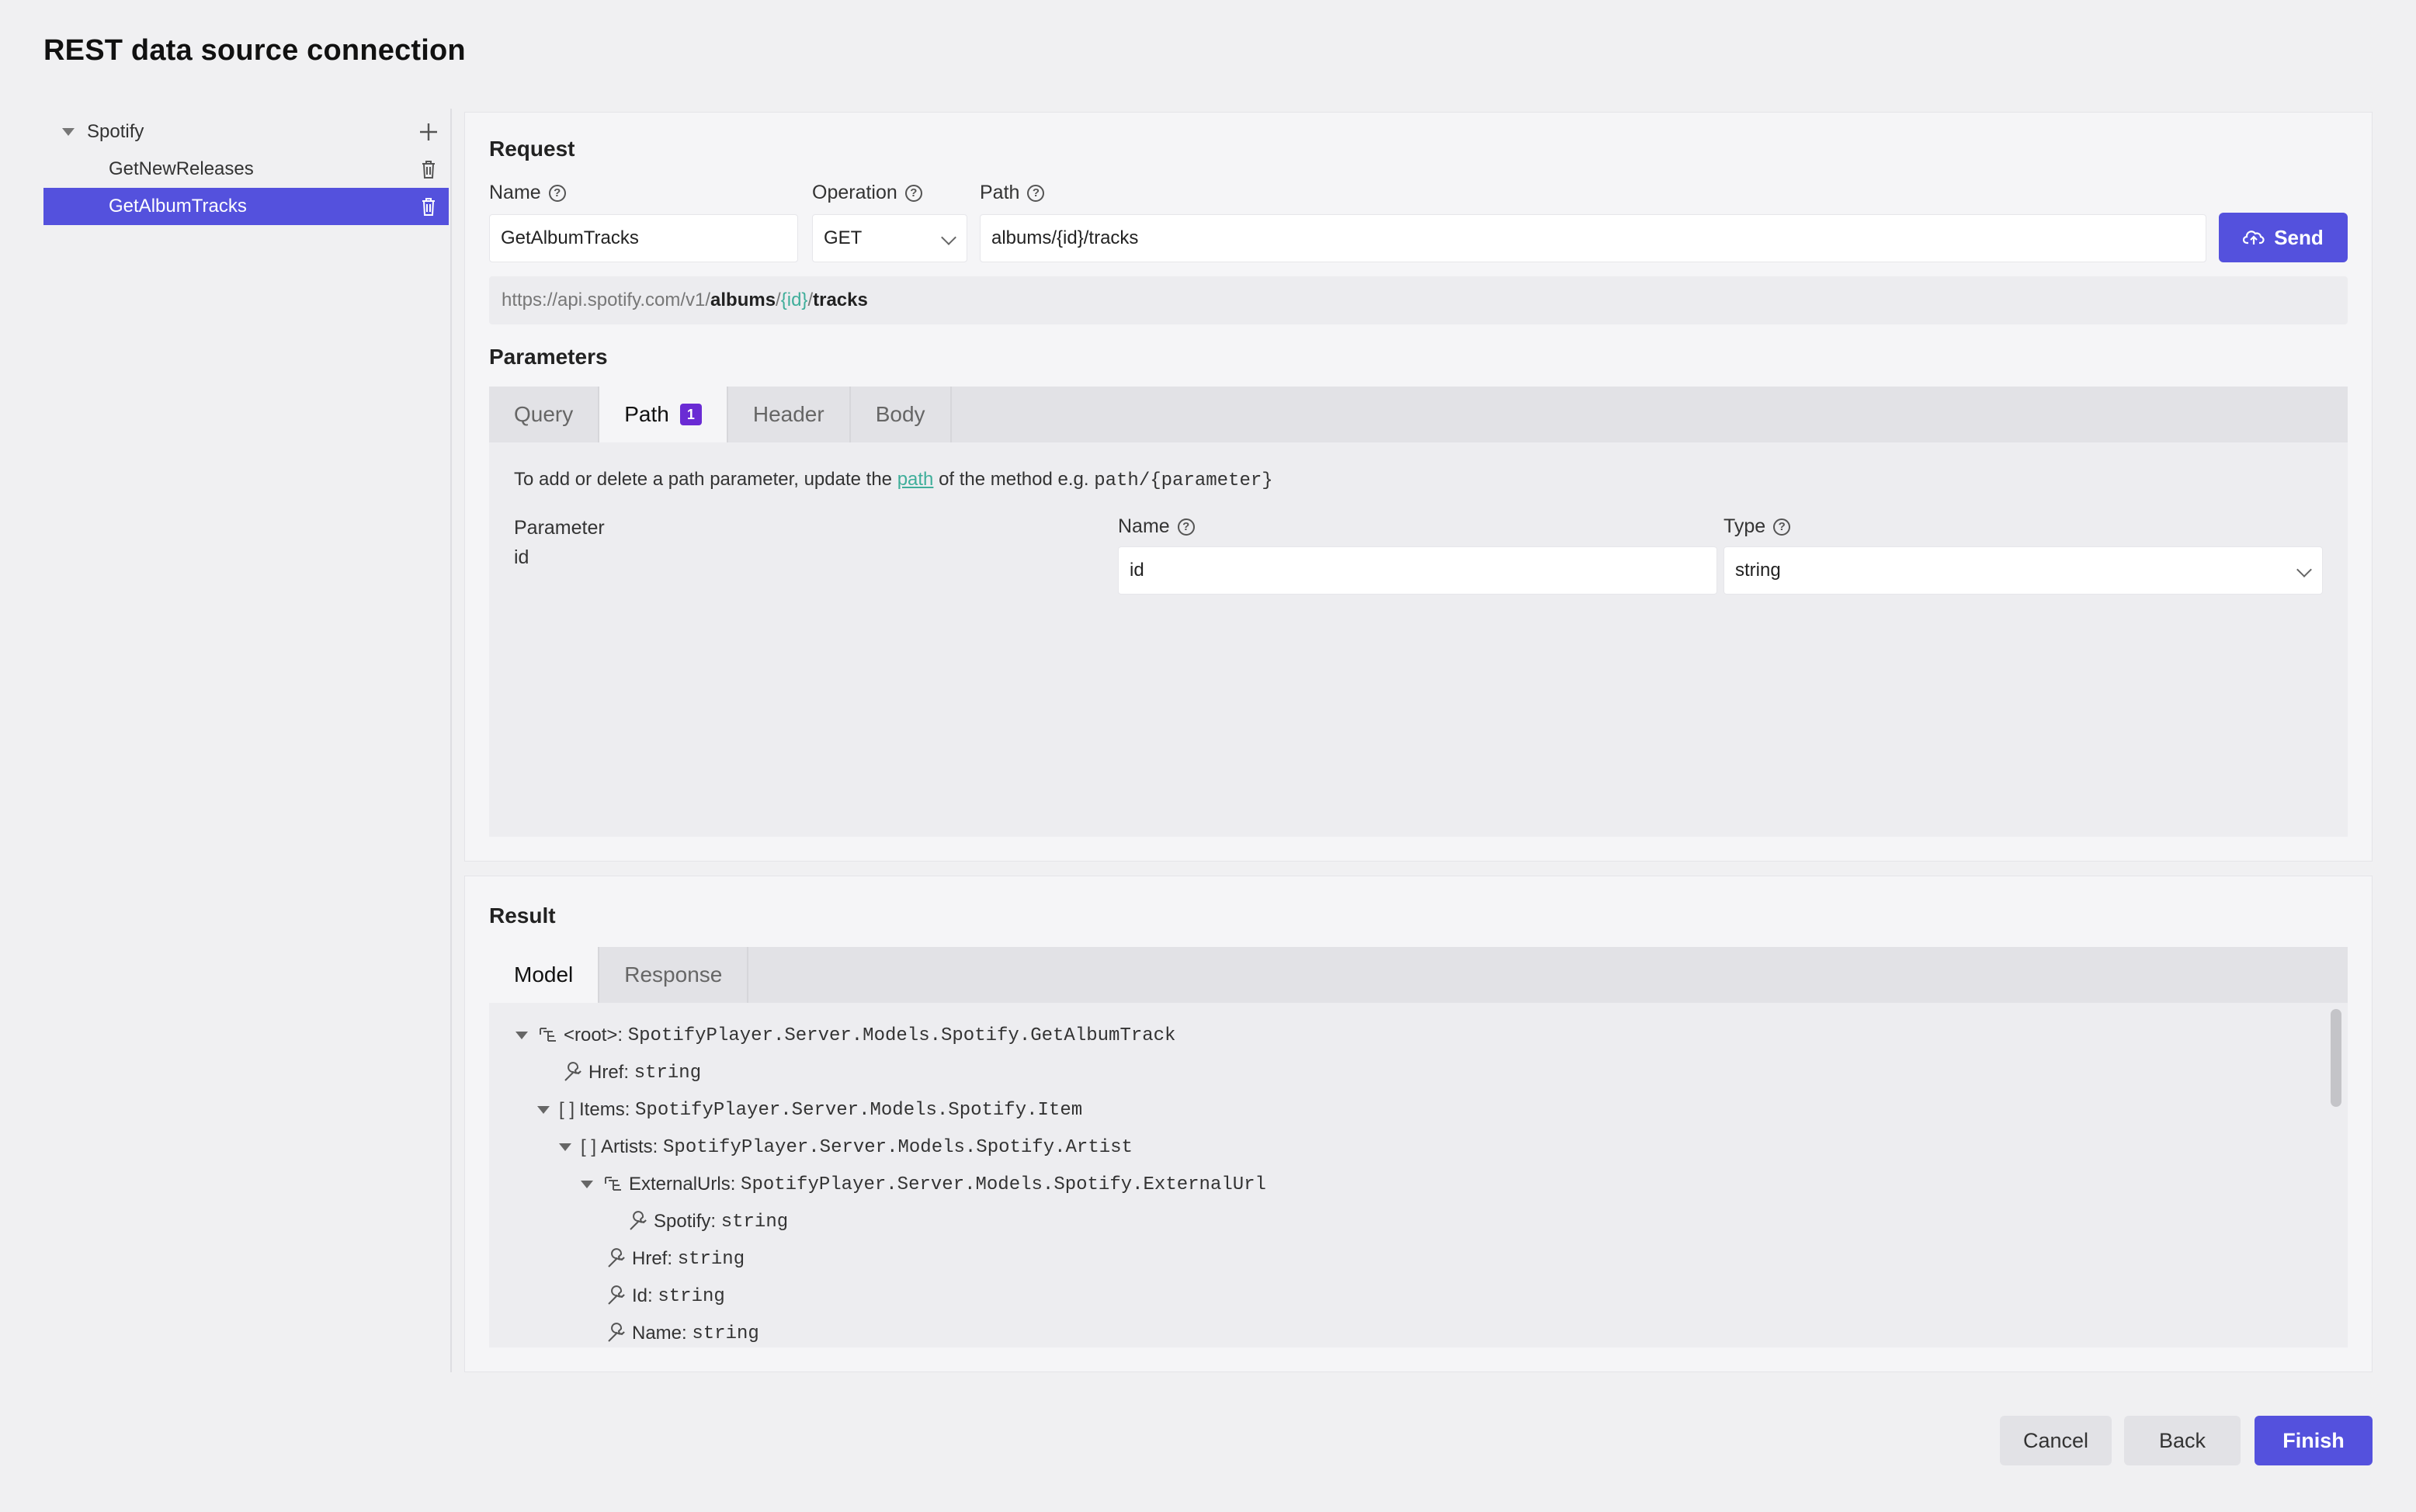 The height and width of the screenshot is (1512, 2416). I want to click on operations-tree: Spotify GetNewReleases GetAlbumTracks, so click(246, 169).